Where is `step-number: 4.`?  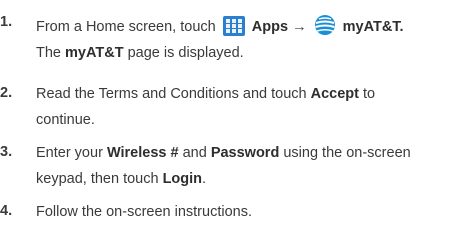
step-number: 4. is located at coordinates (6, 211).